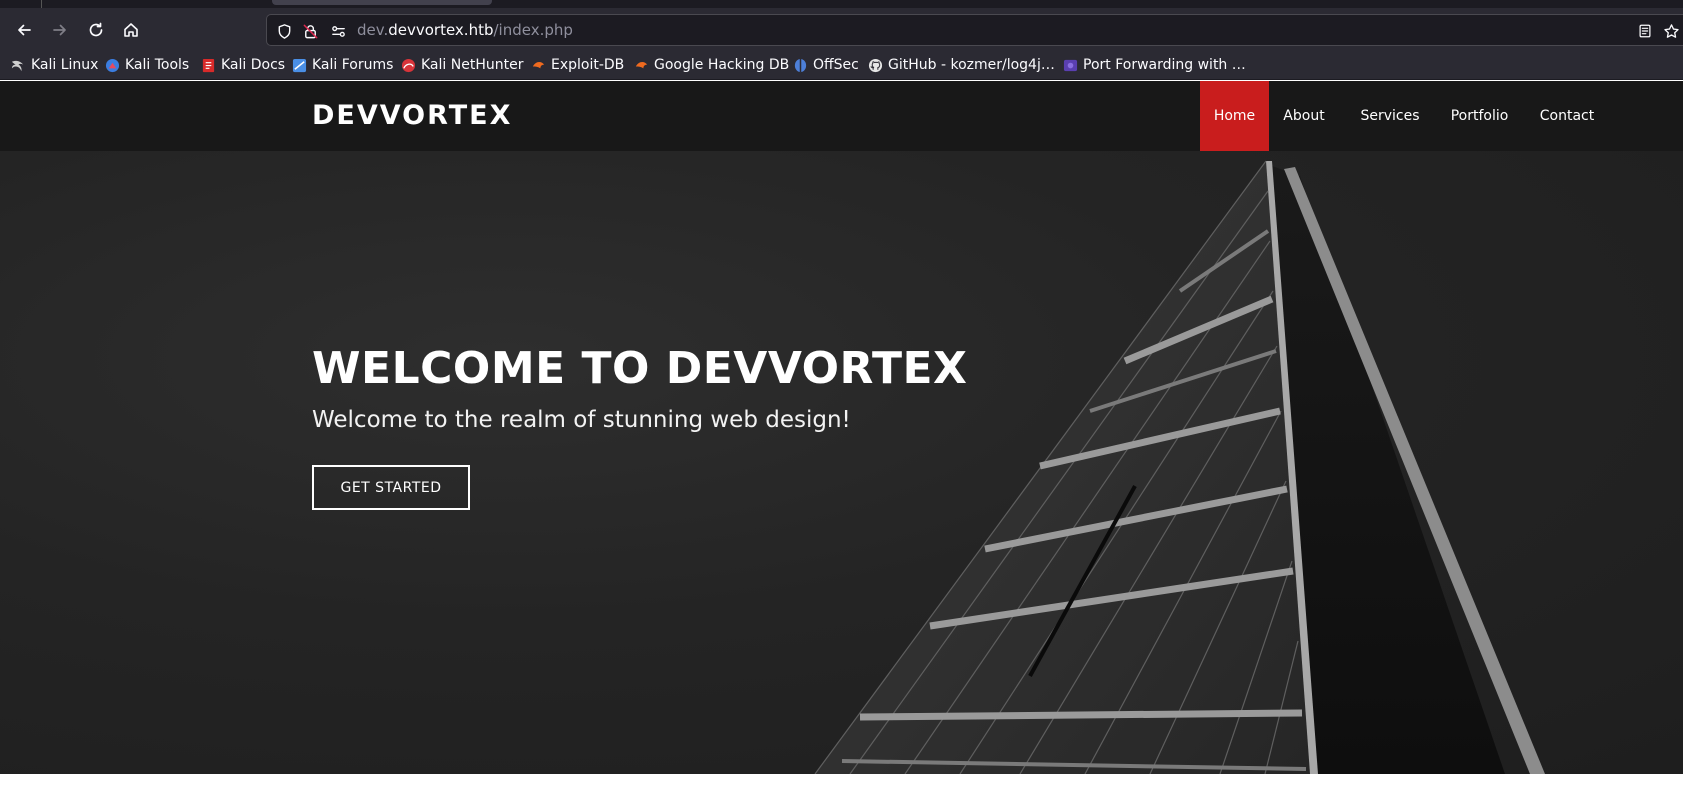  I want to click on forward-button, so click(60, 30).